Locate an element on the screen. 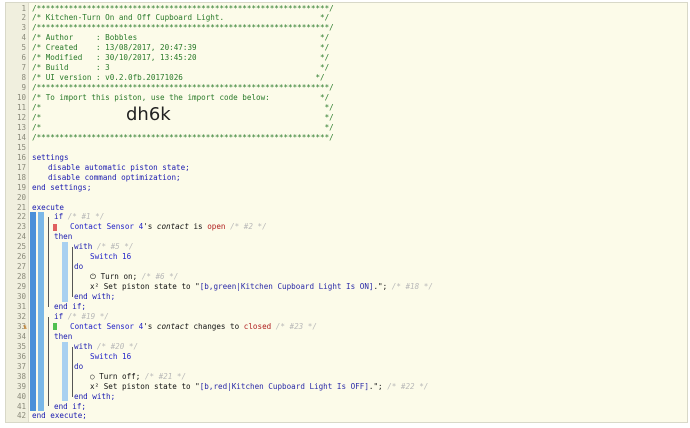 This screenshot has height=428, width=690. setting-line: disable command optimization; is located at coordinates (114, 178).